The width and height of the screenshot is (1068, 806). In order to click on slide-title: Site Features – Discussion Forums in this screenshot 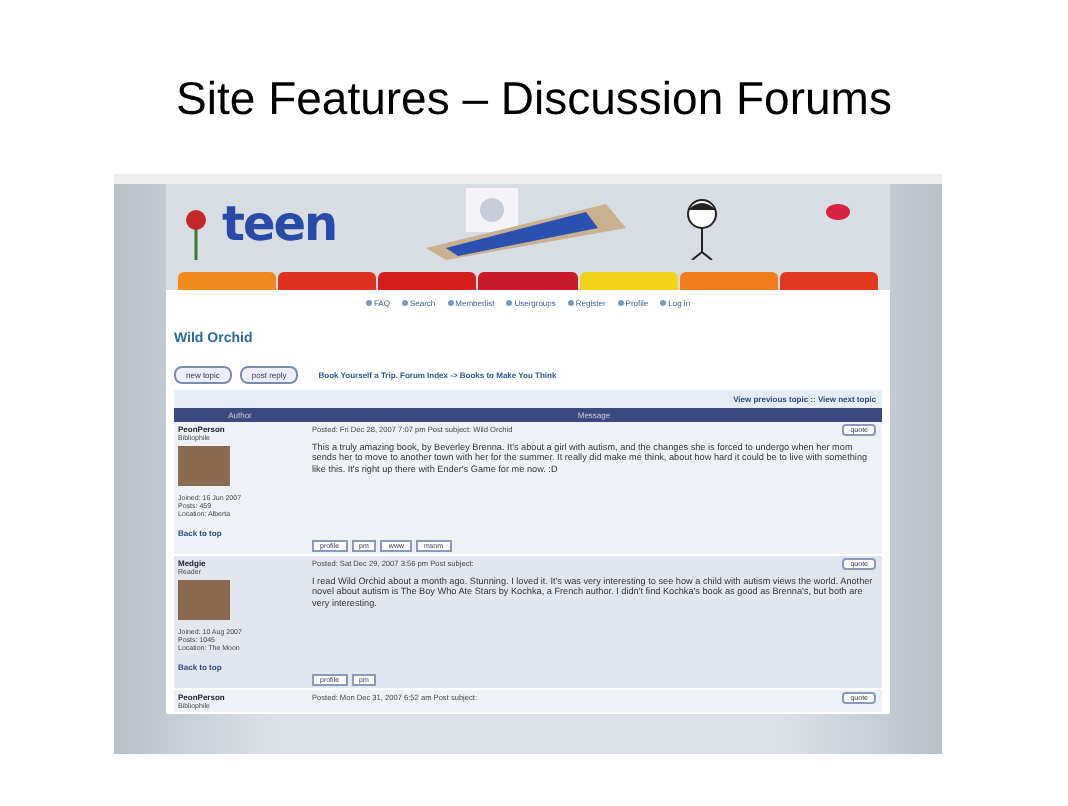, I will do `click(534, 99)`.